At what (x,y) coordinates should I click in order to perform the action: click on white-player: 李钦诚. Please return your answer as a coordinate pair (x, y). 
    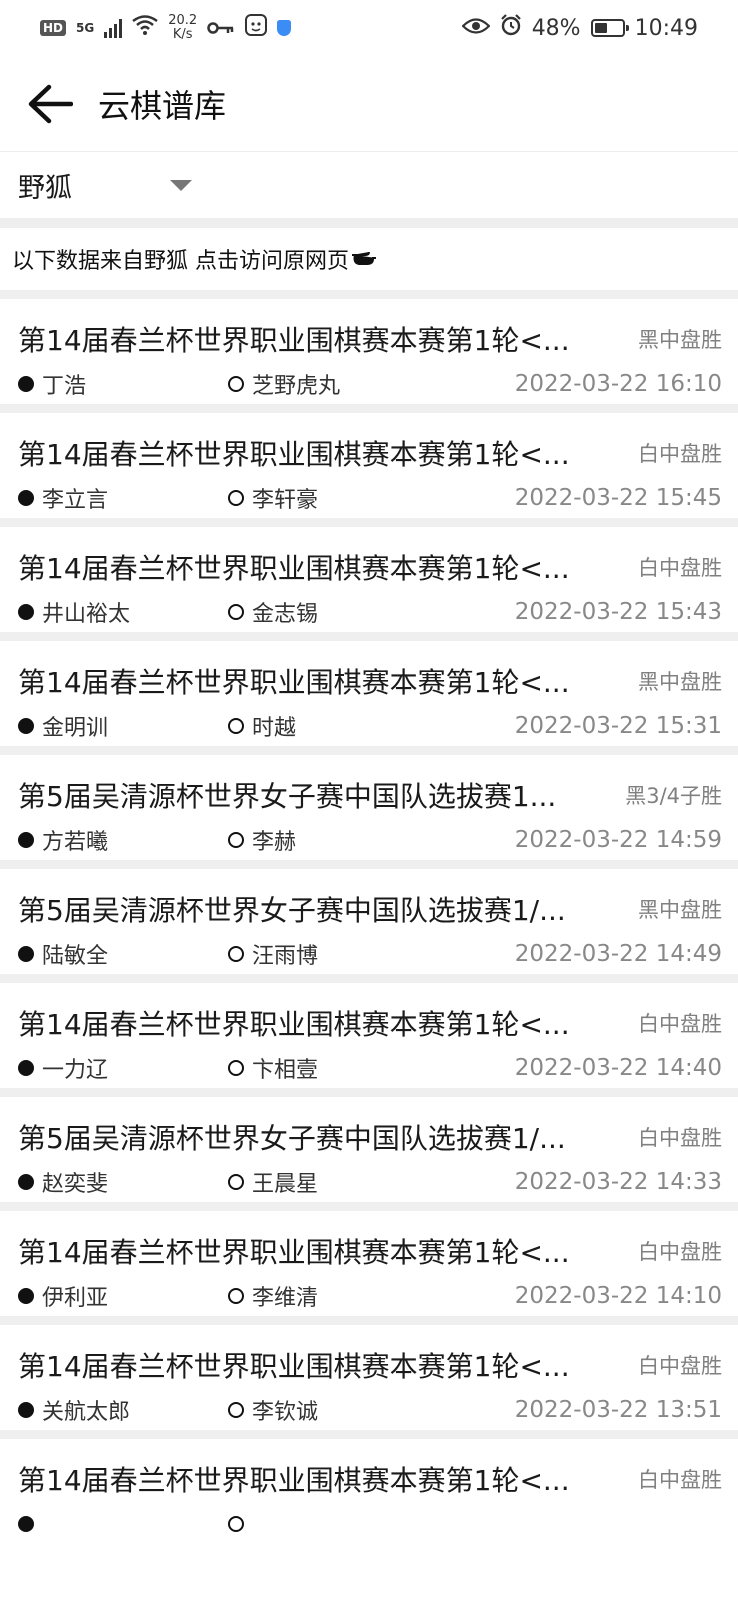
    Looking at the image, I should click on (371, 1410).